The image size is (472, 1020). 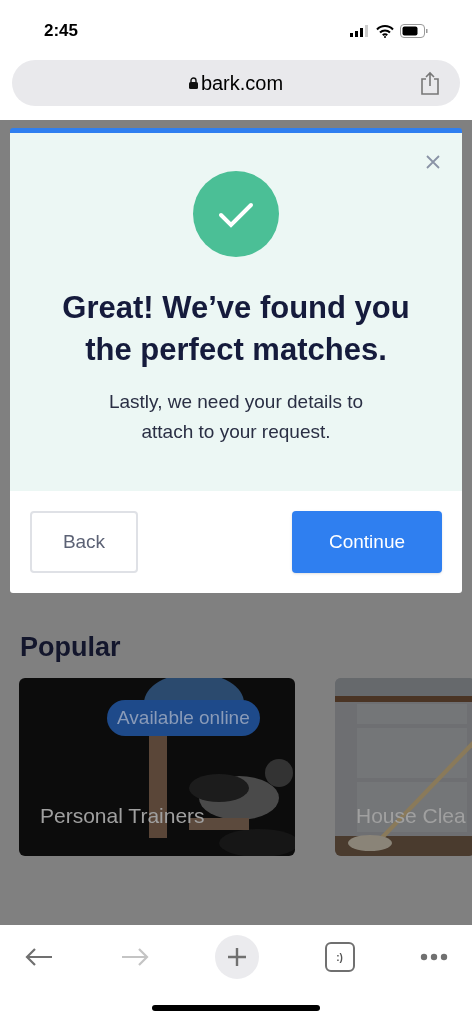 I want to click on continue-button: Continue, so click(x=367, y=542).